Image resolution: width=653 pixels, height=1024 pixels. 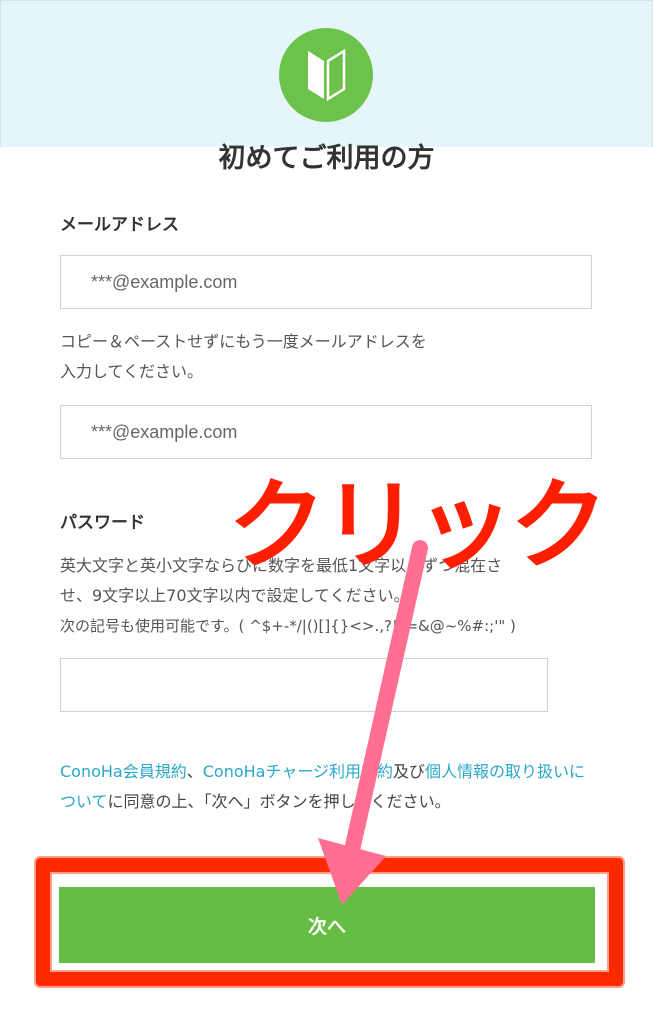 I want to click on page-title: 初めてご利用の方, so click(x=326, y=158).